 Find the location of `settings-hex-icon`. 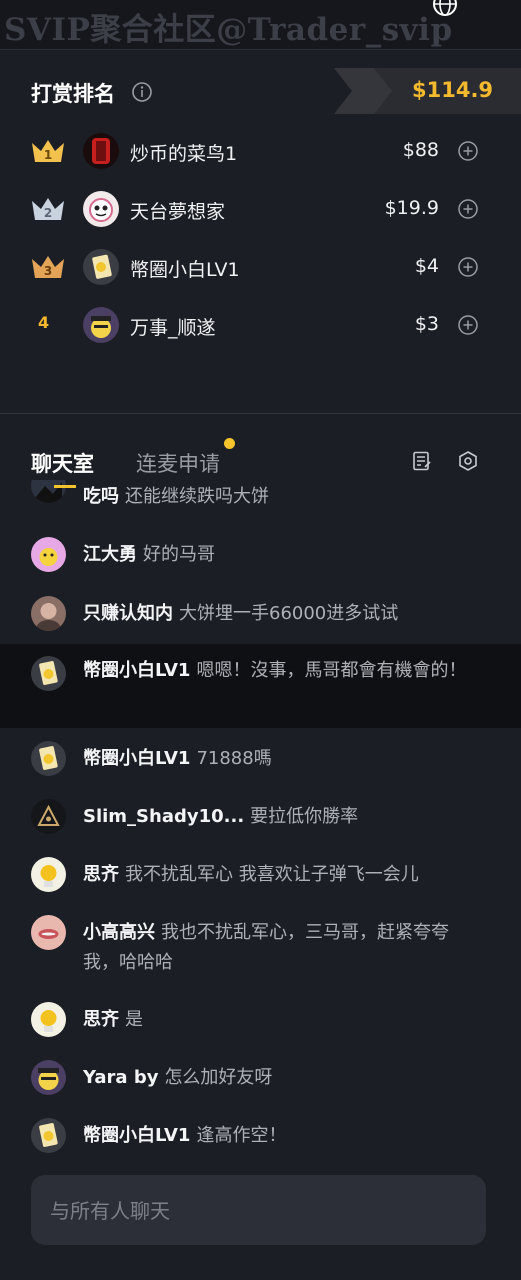

settings-hex-icon is located at coordinates (468, 461).